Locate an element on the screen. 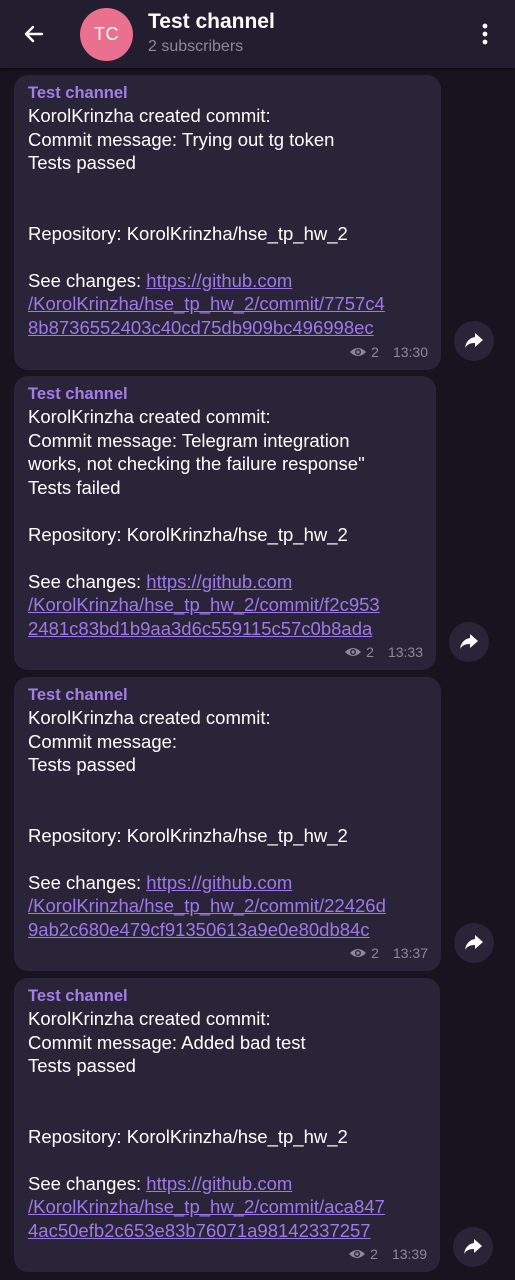  message-time: 13:39 is located at coordinates (409, 1253).